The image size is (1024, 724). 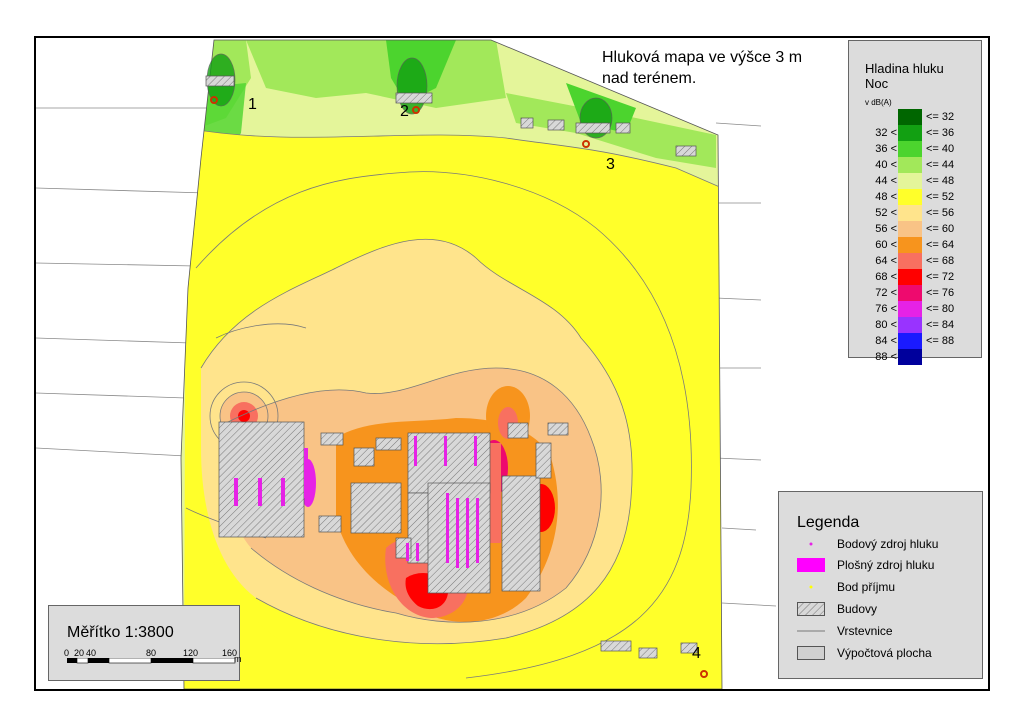 I want to click on scale-title: Měřítko 1:3800, so click(x=120, y=632).